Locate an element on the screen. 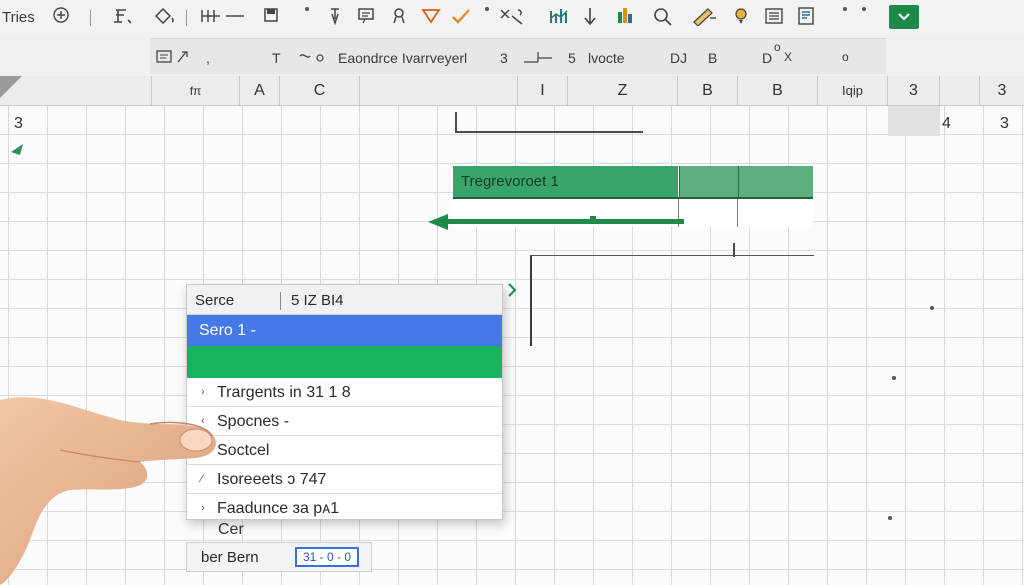 This screenshot has height=585, width=1024. borders-icon is located at coordinates (224, 18).